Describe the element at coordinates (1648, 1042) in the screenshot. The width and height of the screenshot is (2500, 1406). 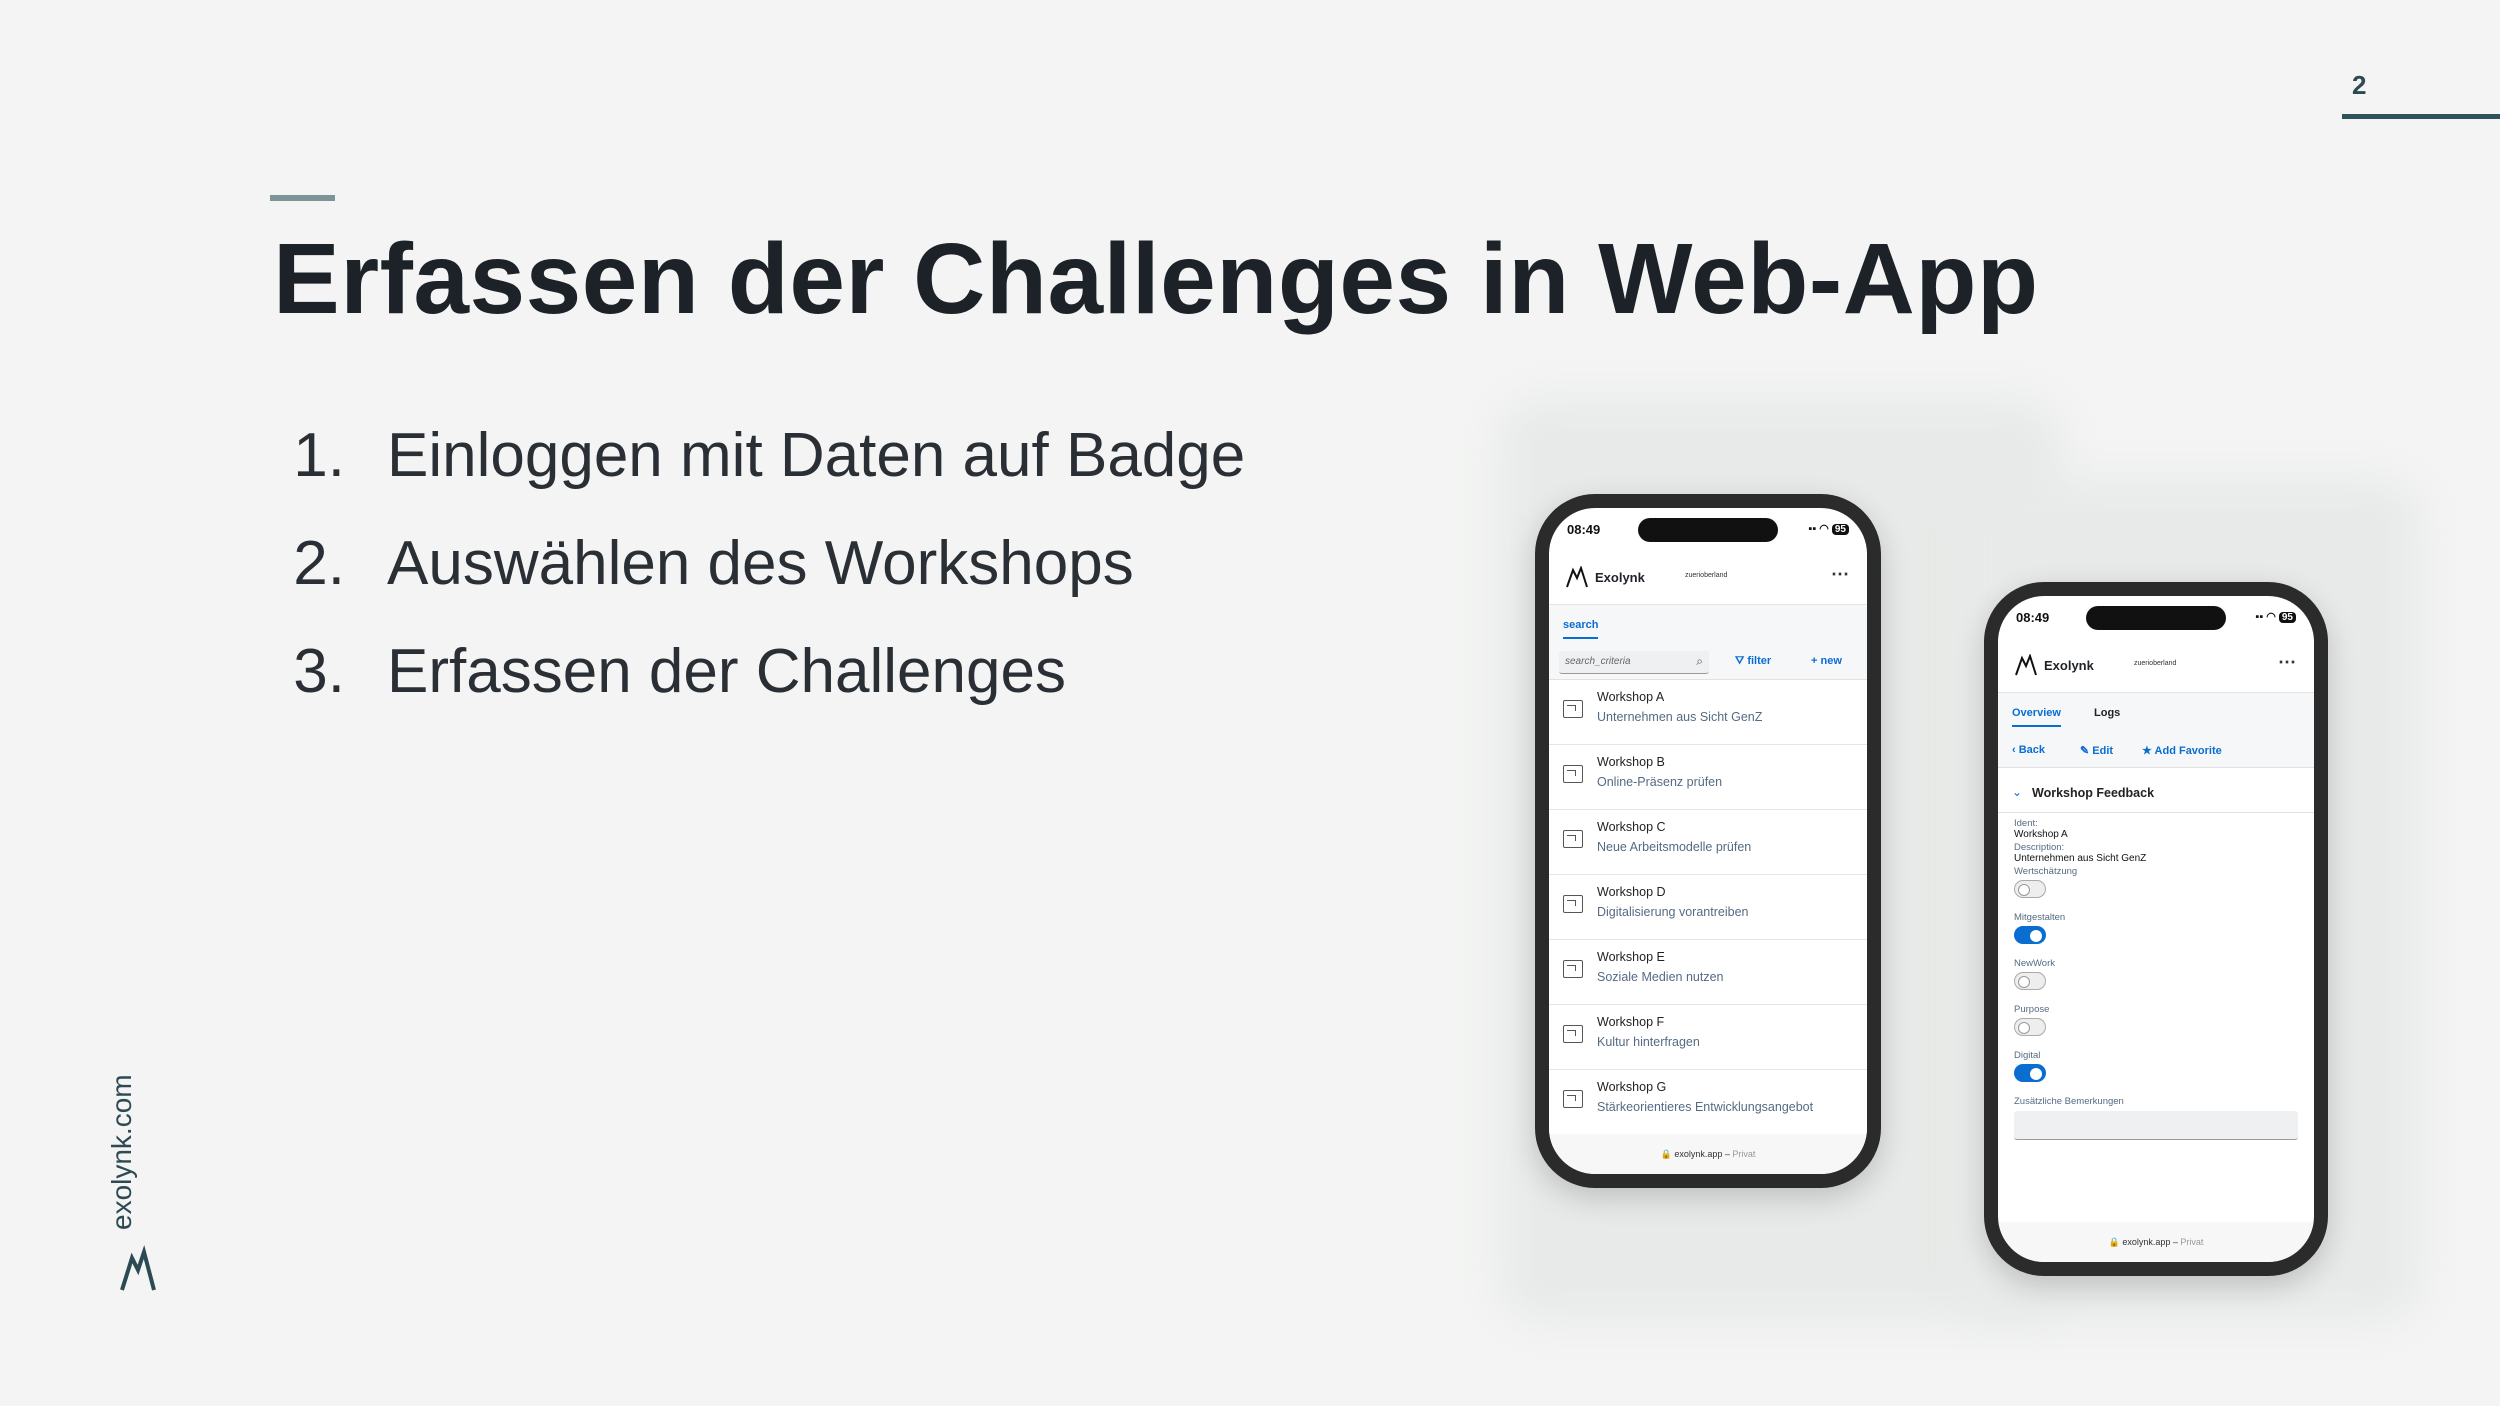
I see `item-subtitle: Kultur hinterfragen` at that location.